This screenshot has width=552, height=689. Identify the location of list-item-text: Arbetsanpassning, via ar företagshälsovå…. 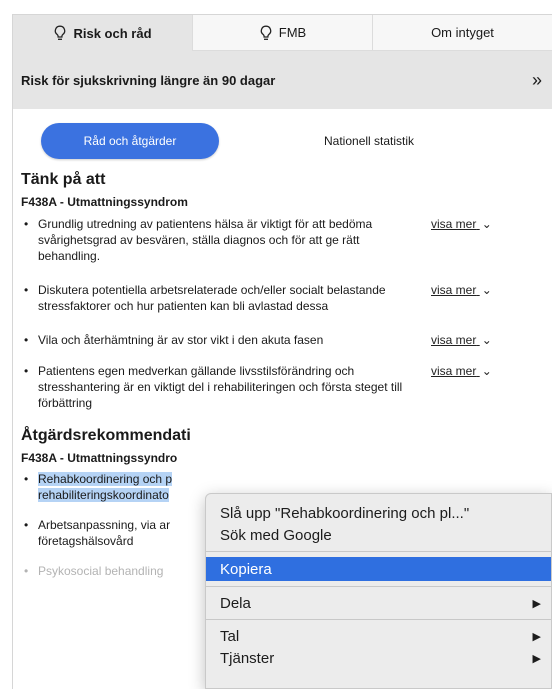
(104, 533).